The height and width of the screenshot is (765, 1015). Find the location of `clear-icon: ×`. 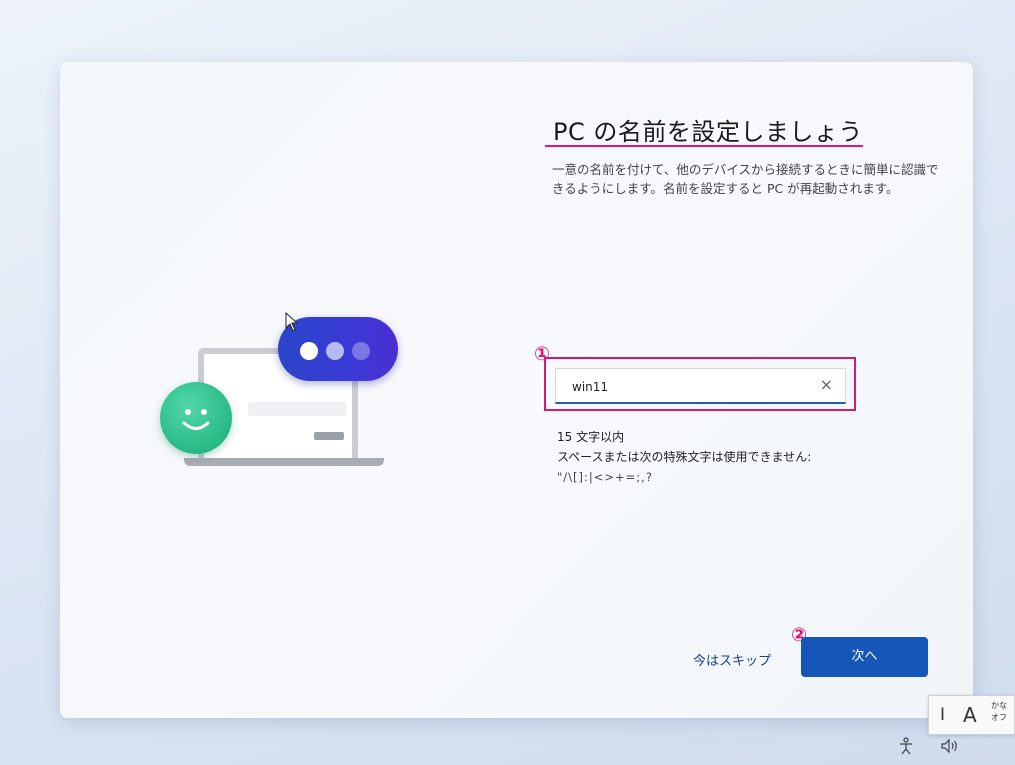

clear-icon: × is located at coordinates (826, 384).